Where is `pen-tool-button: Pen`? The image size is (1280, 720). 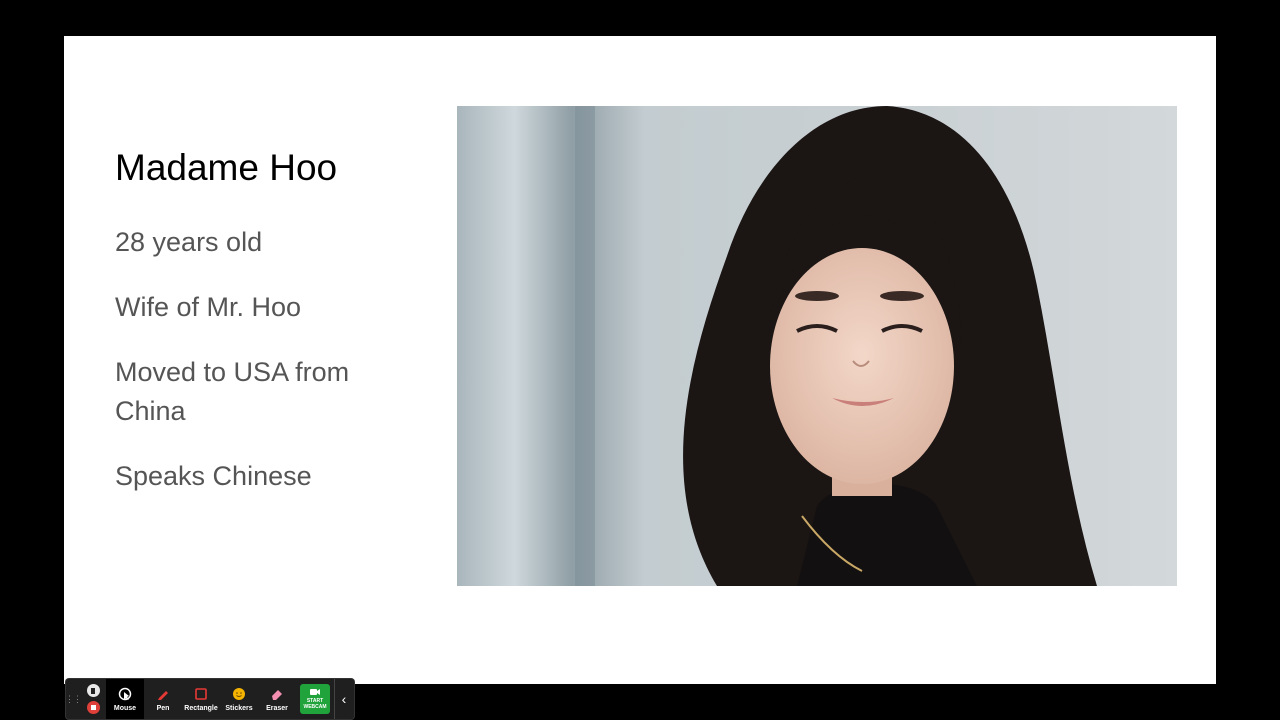
pen-tool-button: Pen is located at coordinates (163, 699).